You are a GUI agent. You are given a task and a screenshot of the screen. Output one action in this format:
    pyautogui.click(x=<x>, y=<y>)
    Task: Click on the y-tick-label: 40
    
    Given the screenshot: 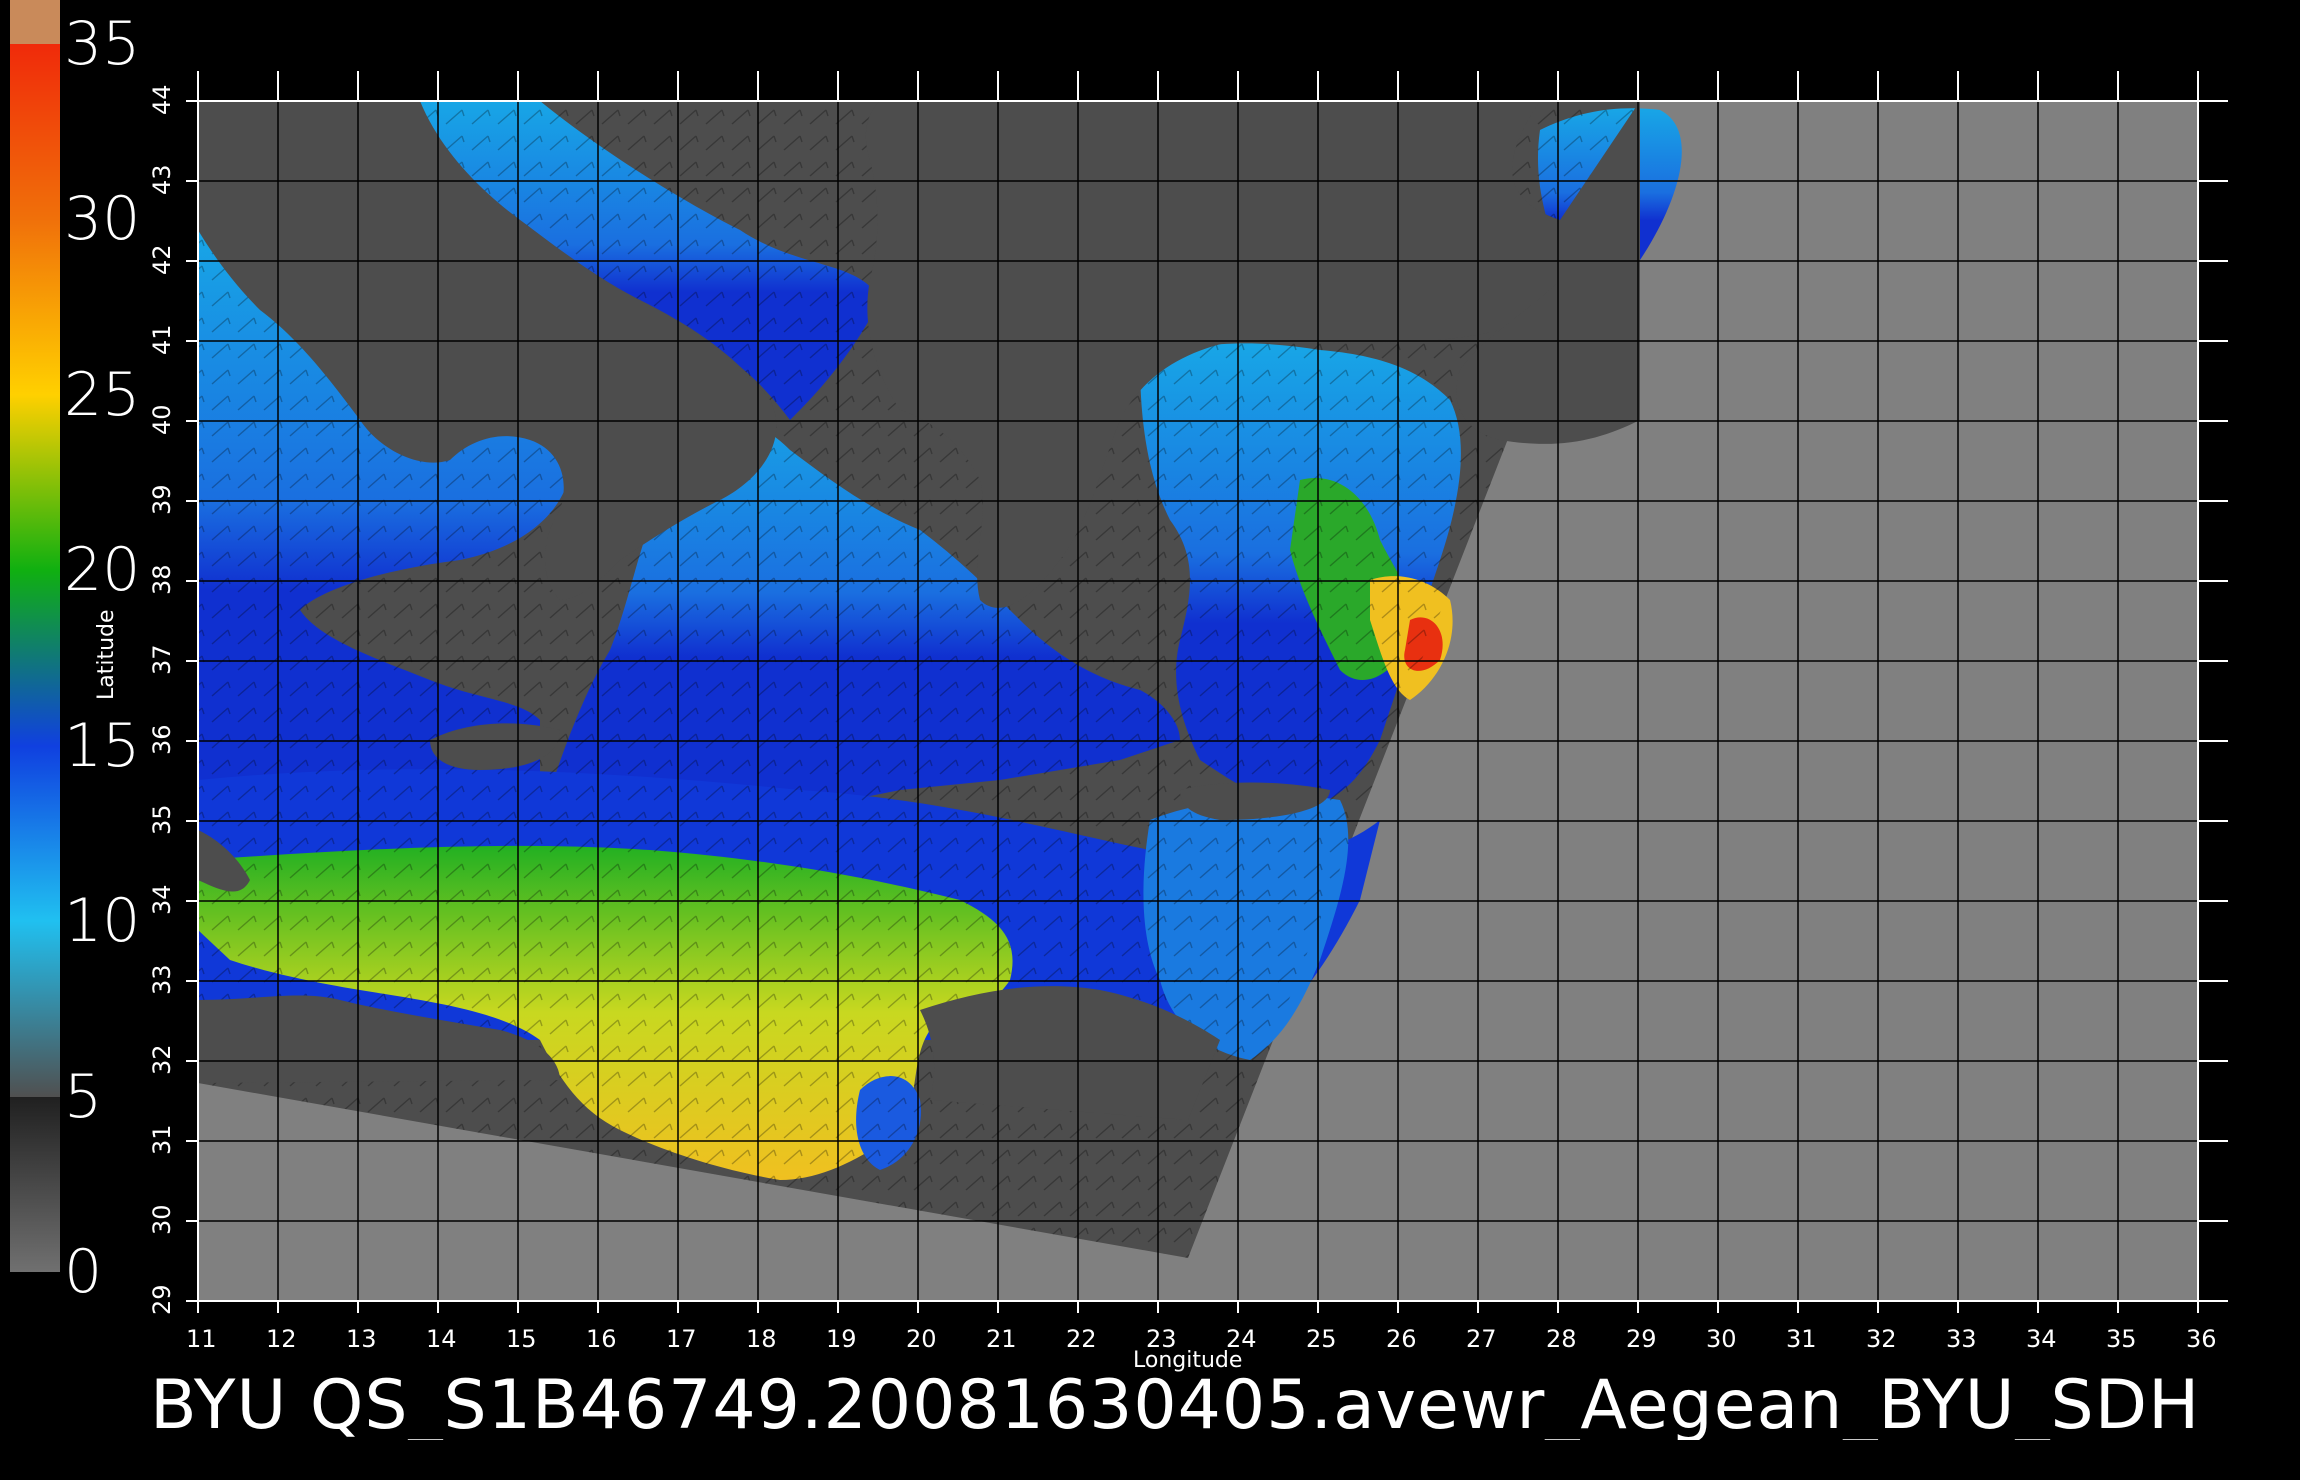 What is the action you would take?
    pyautogui.click(x=162, y=419)
    